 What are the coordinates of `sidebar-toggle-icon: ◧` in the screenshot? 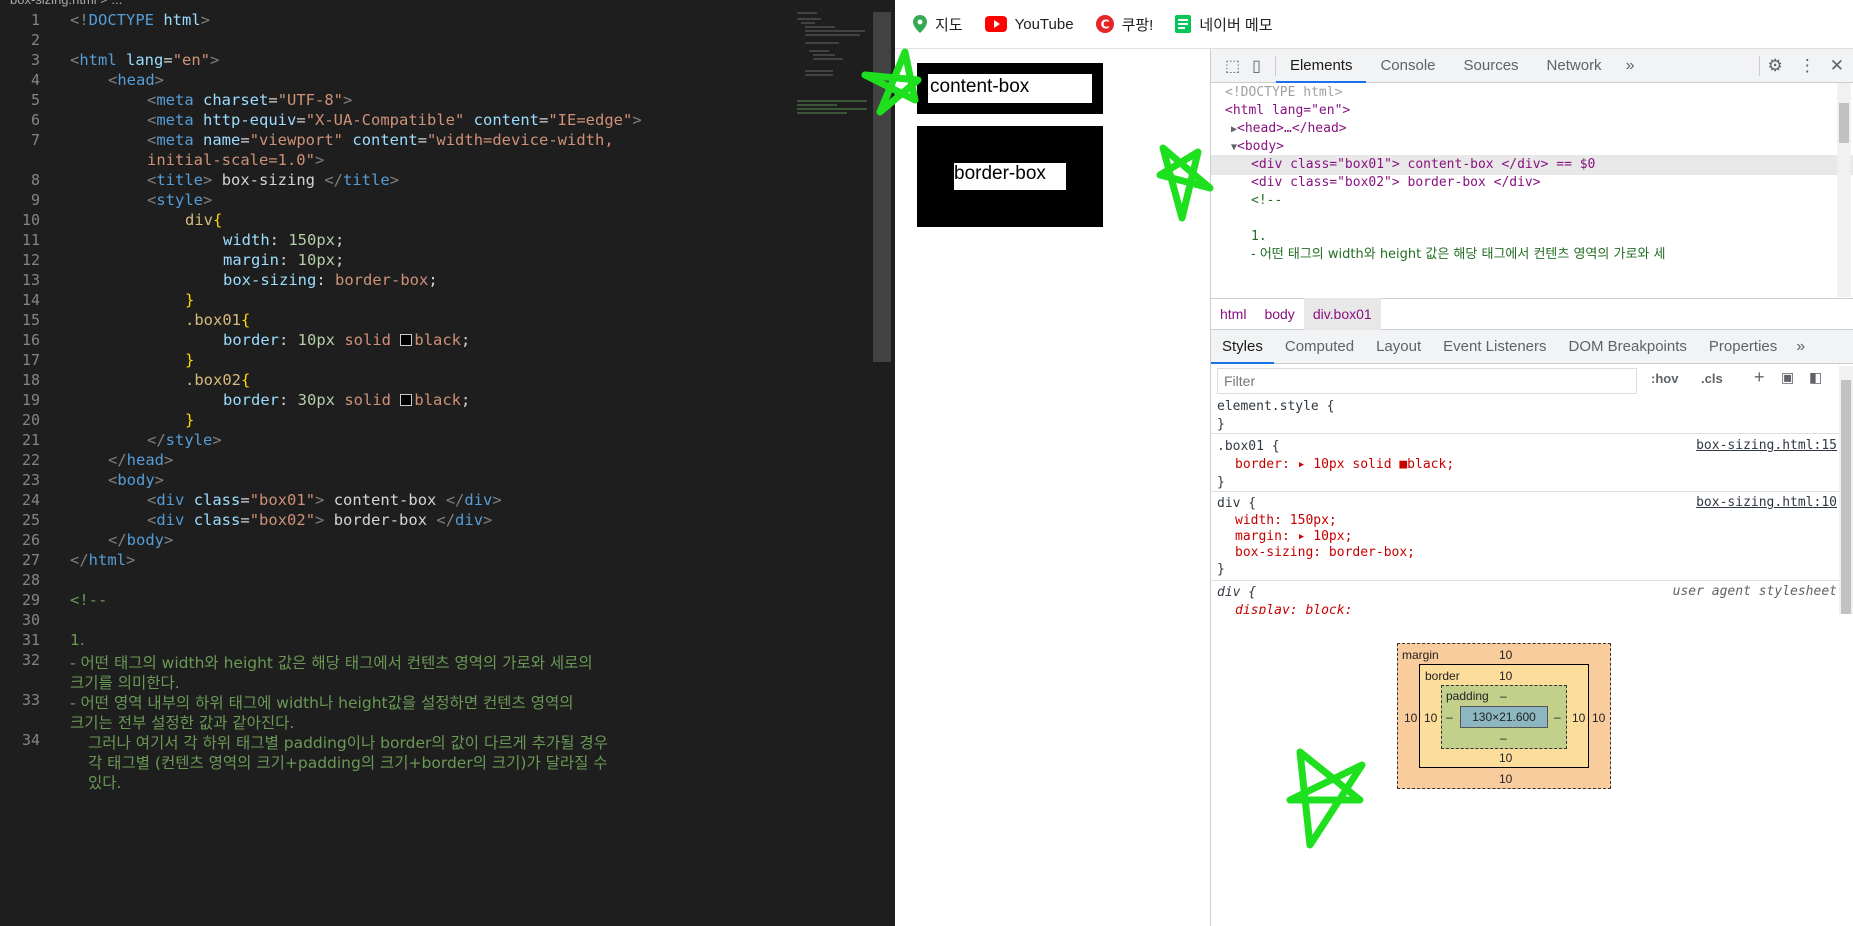 It's located at (1815, 377).